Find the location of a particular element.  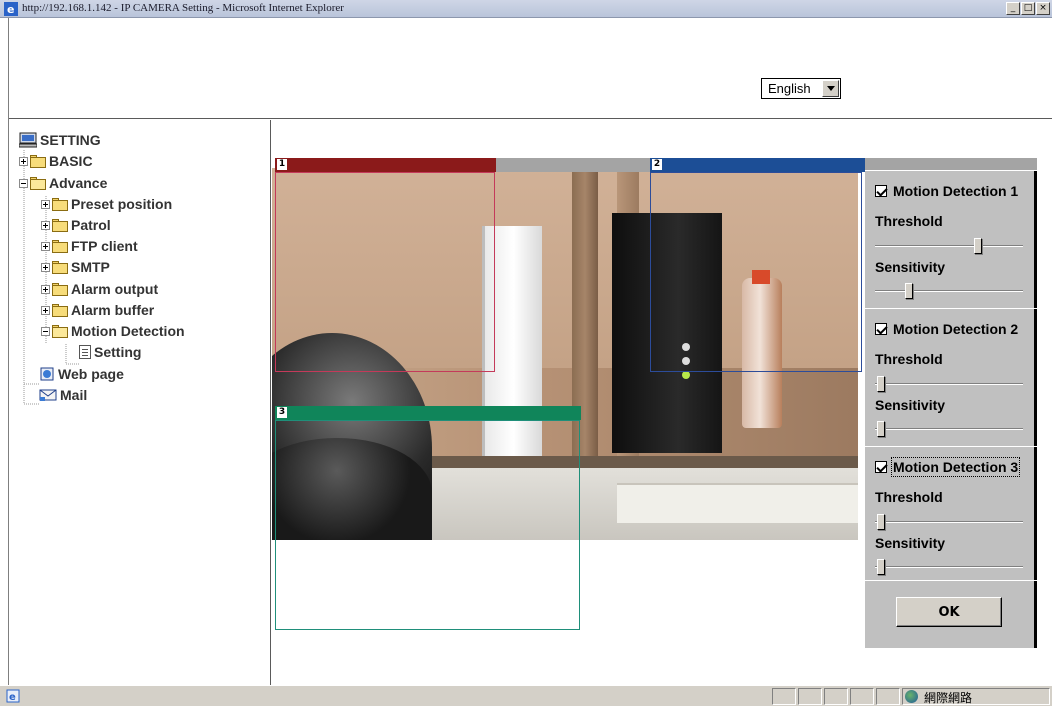

tree-item-label: SMTP is located at coordinates (90, 267).